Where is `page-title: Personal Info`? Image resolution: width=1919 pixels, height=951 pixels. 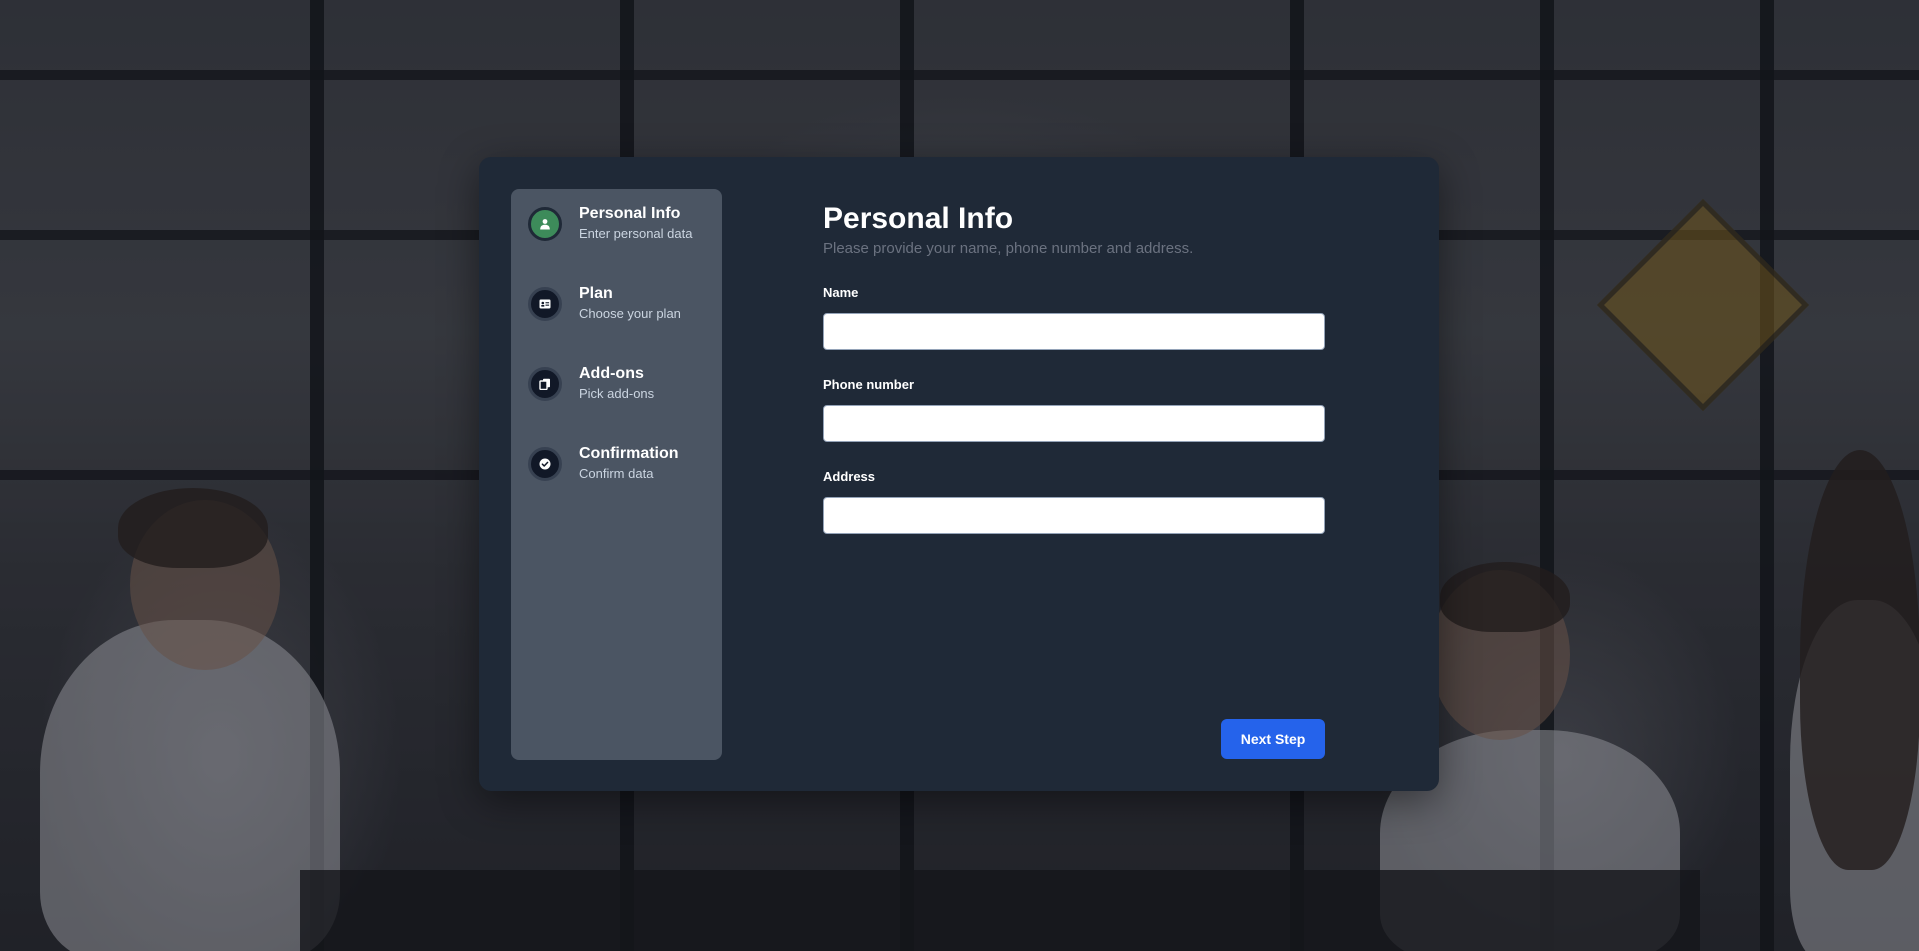
page-title: Personal Info is located at coordinates (918, 218).